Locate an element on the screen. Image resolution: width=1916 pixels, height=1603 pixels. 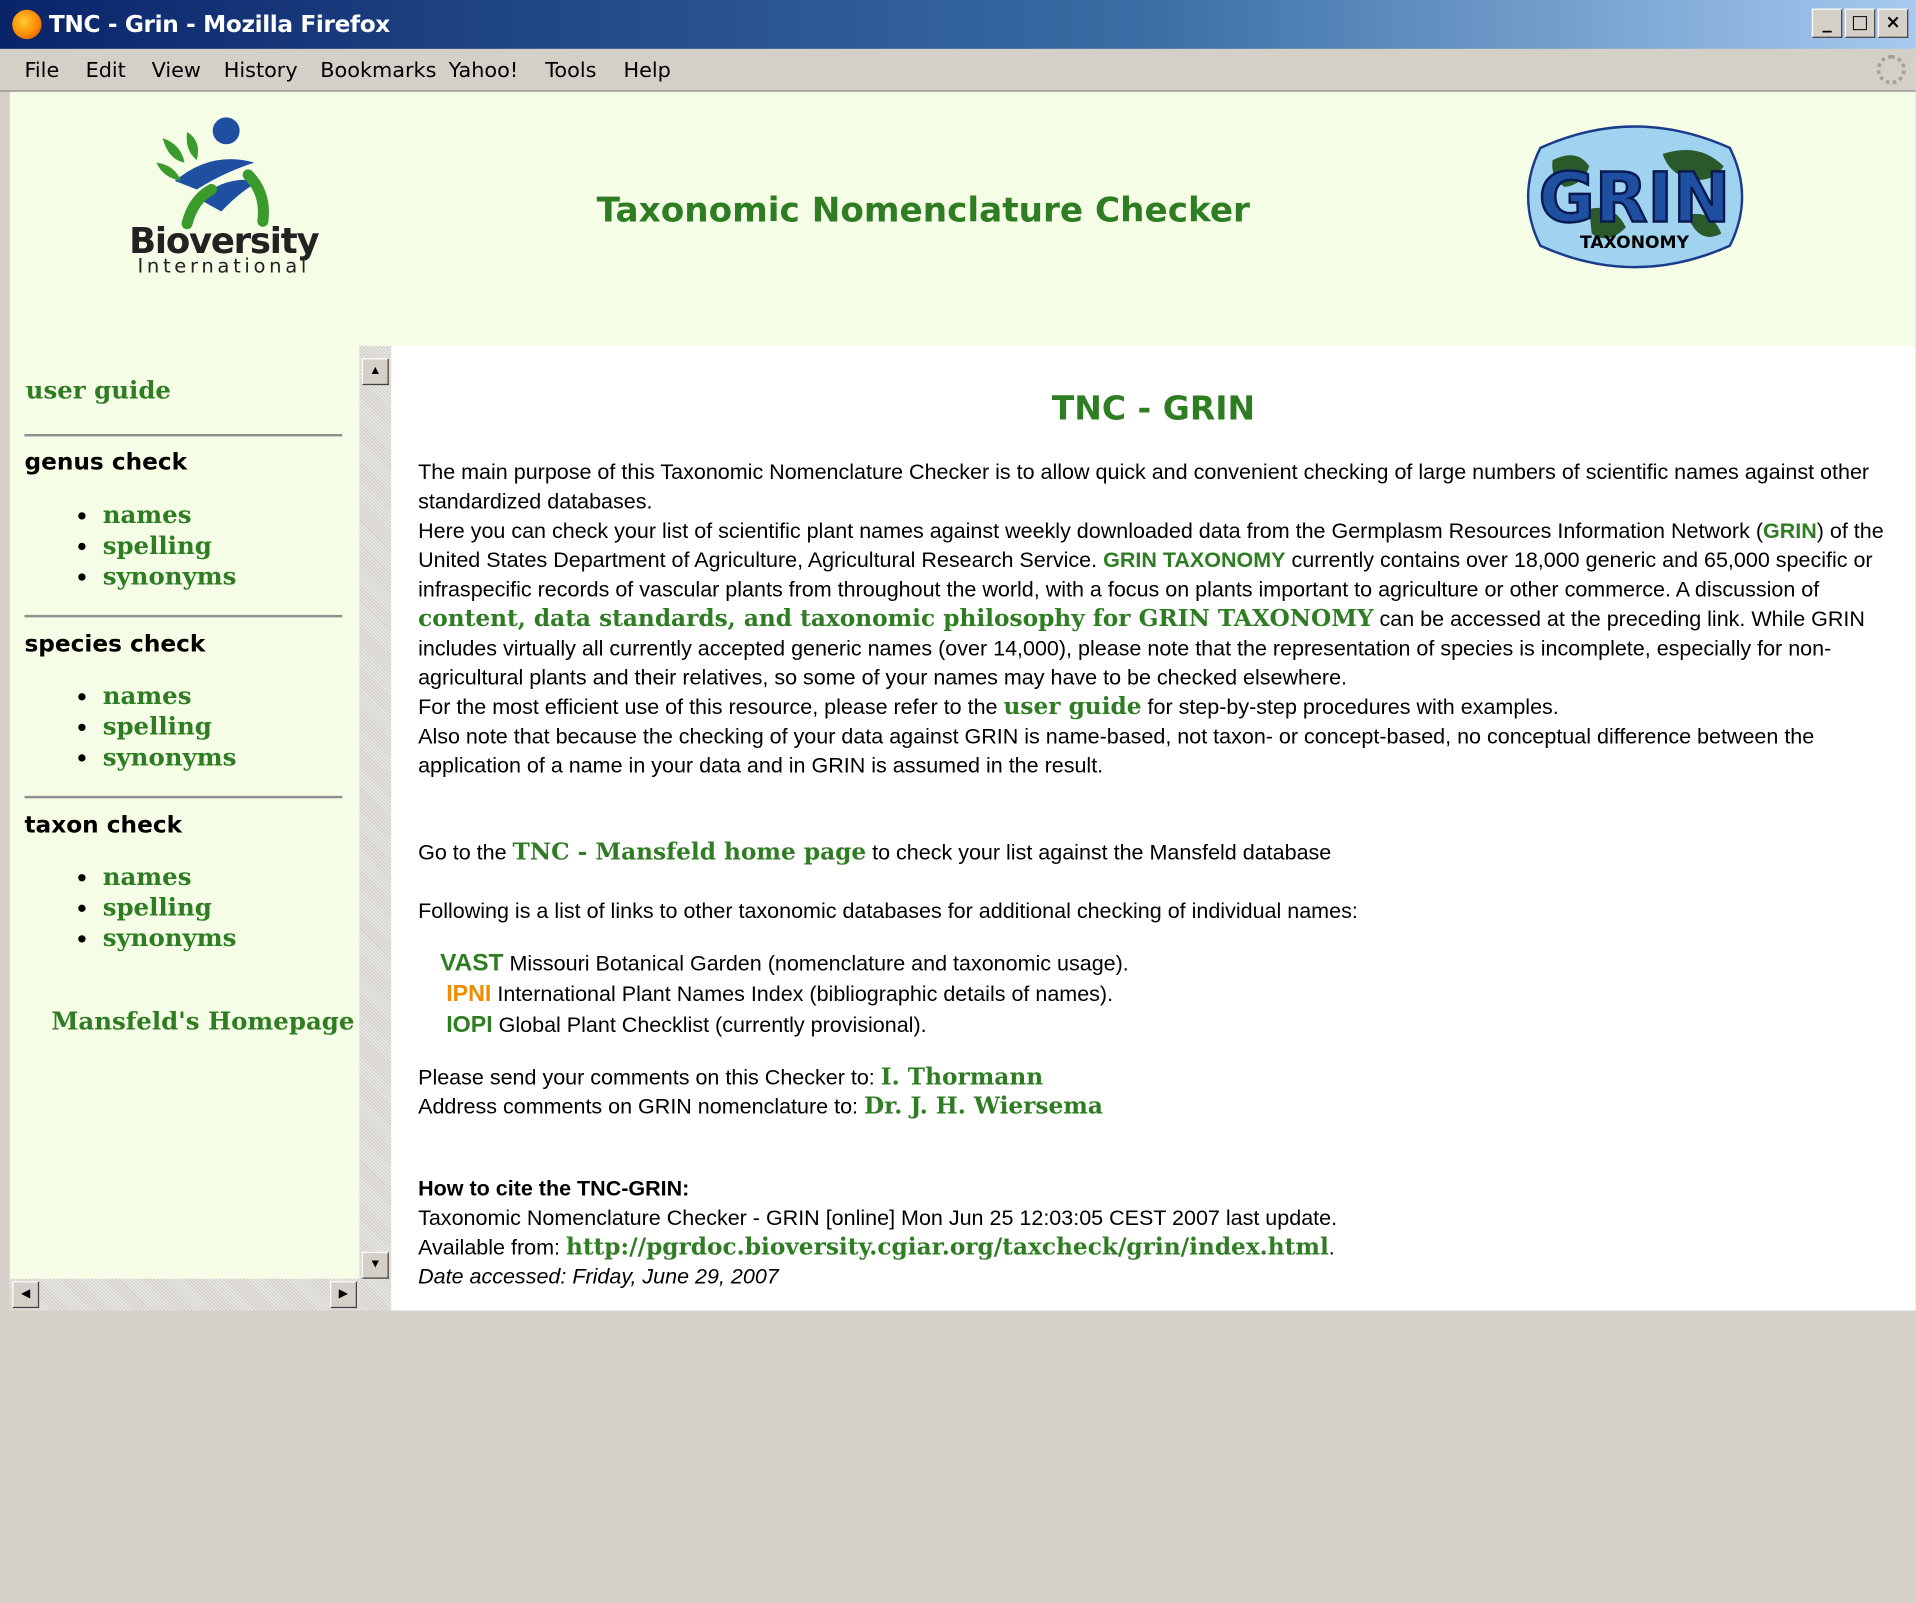
taxon-names-link: names is located at coordinates (147, 876).